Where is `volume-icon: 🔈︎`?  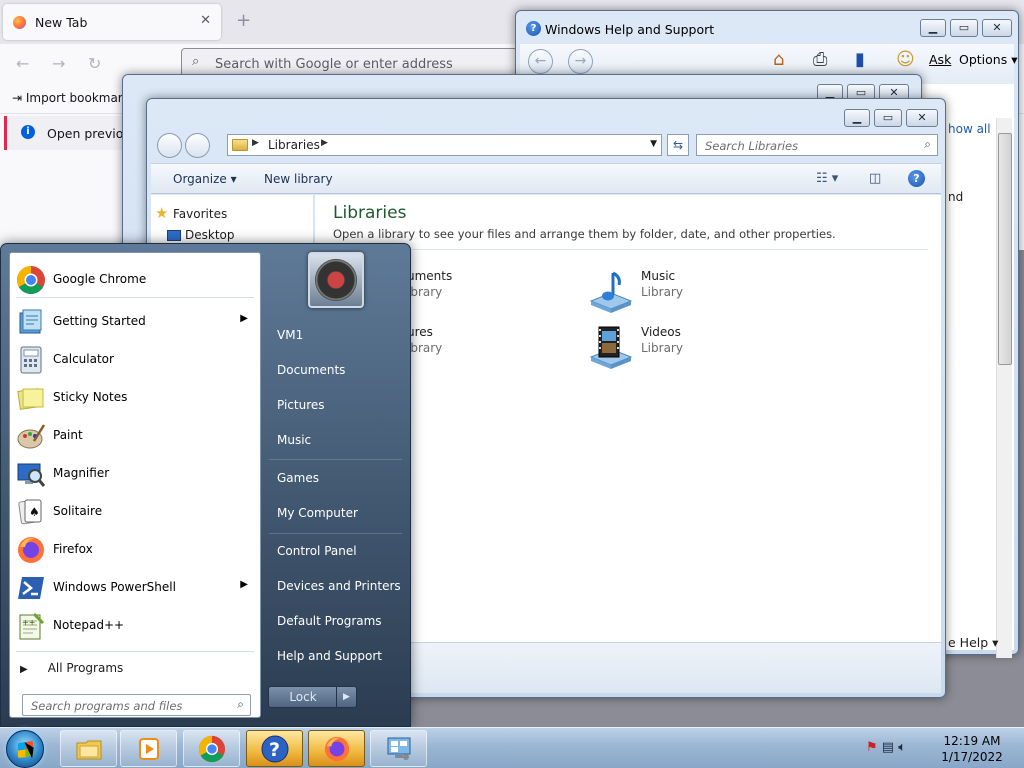
volume-icon: 🔈︎ is located at coordinates (902, 747).